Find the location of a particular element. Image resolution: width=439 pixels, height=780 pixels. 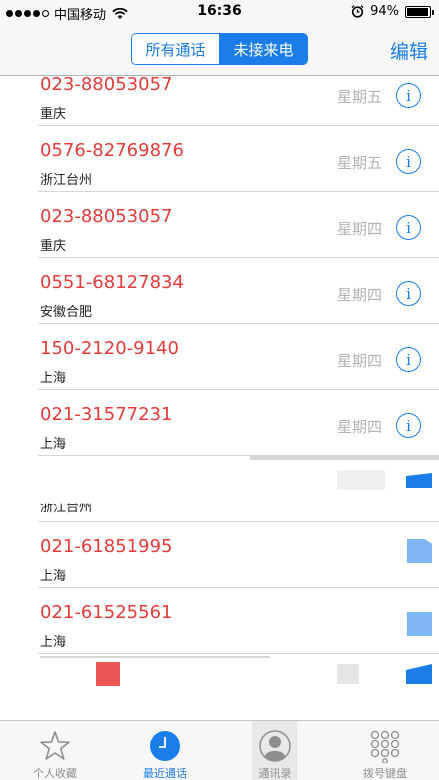

call-number: 150-2120-9140 is located at coordinates (109, 348).